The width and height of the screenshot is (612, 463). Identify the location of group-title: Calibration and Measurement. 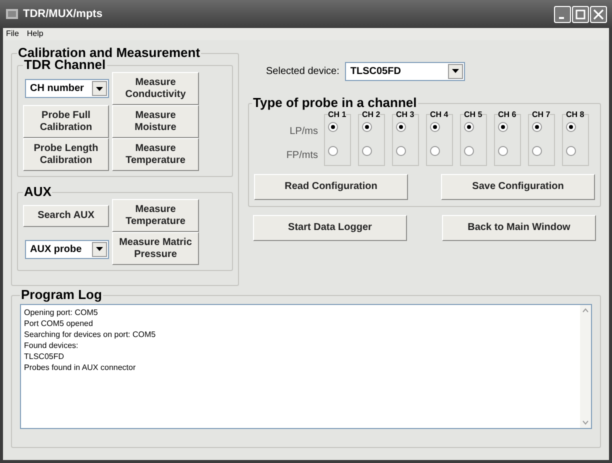
(109, 53).